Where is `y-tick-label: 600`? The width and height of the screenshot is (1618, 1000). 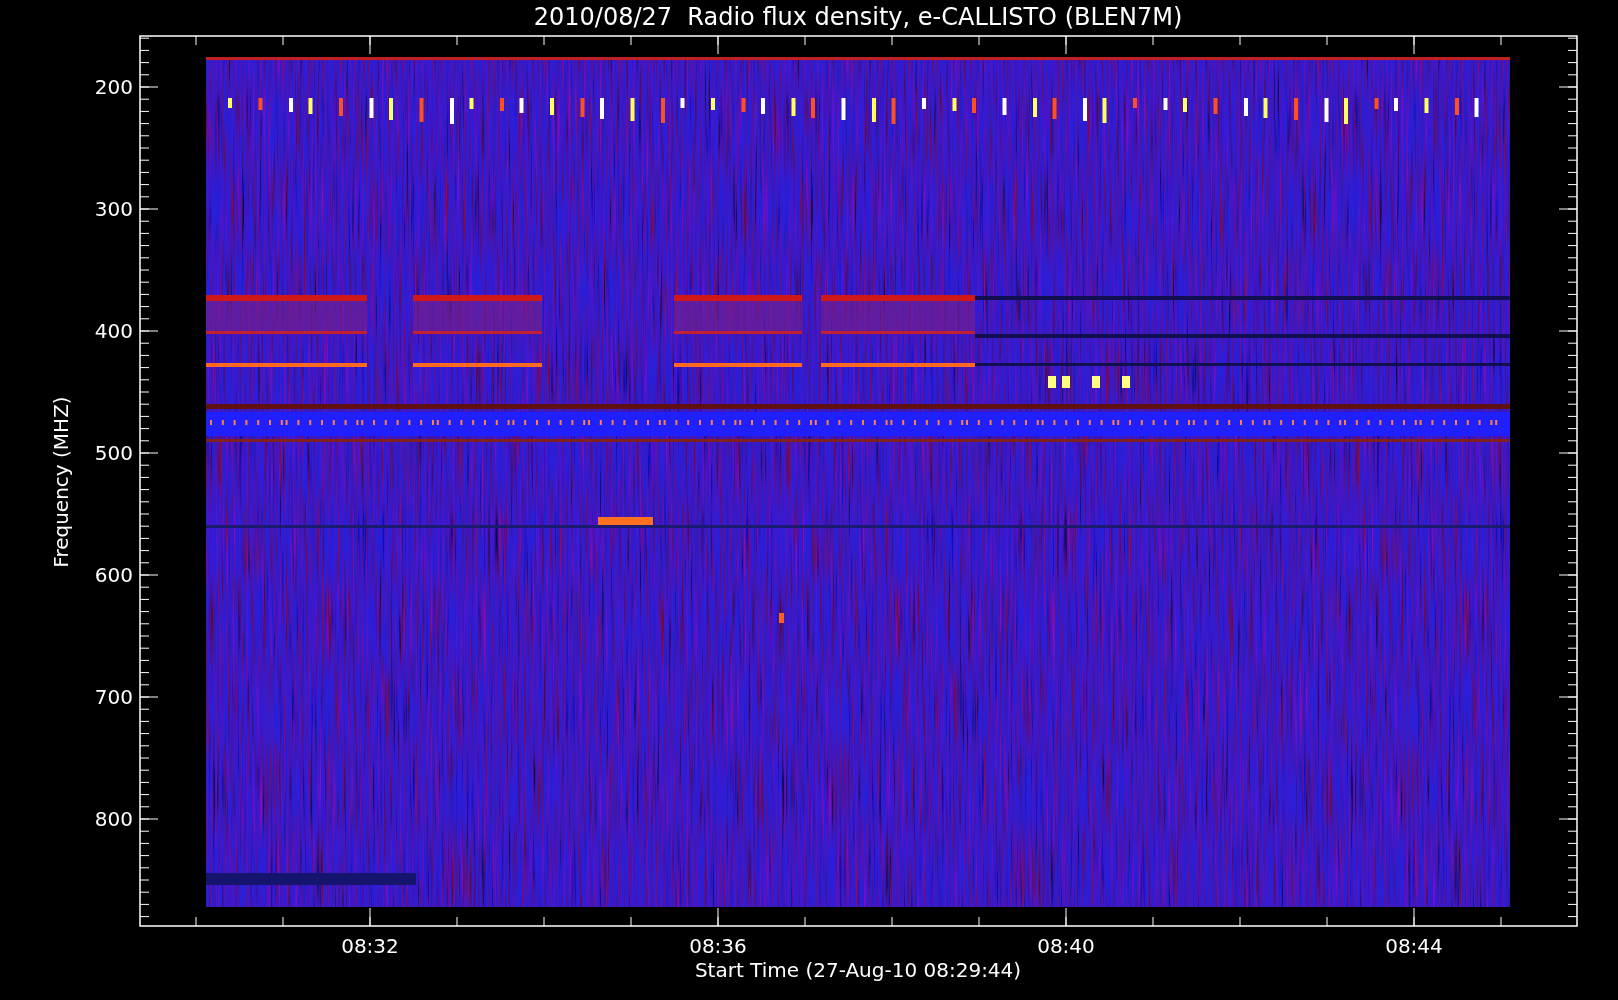
y-tick-label: 600 is located at coordinates (113, 575).